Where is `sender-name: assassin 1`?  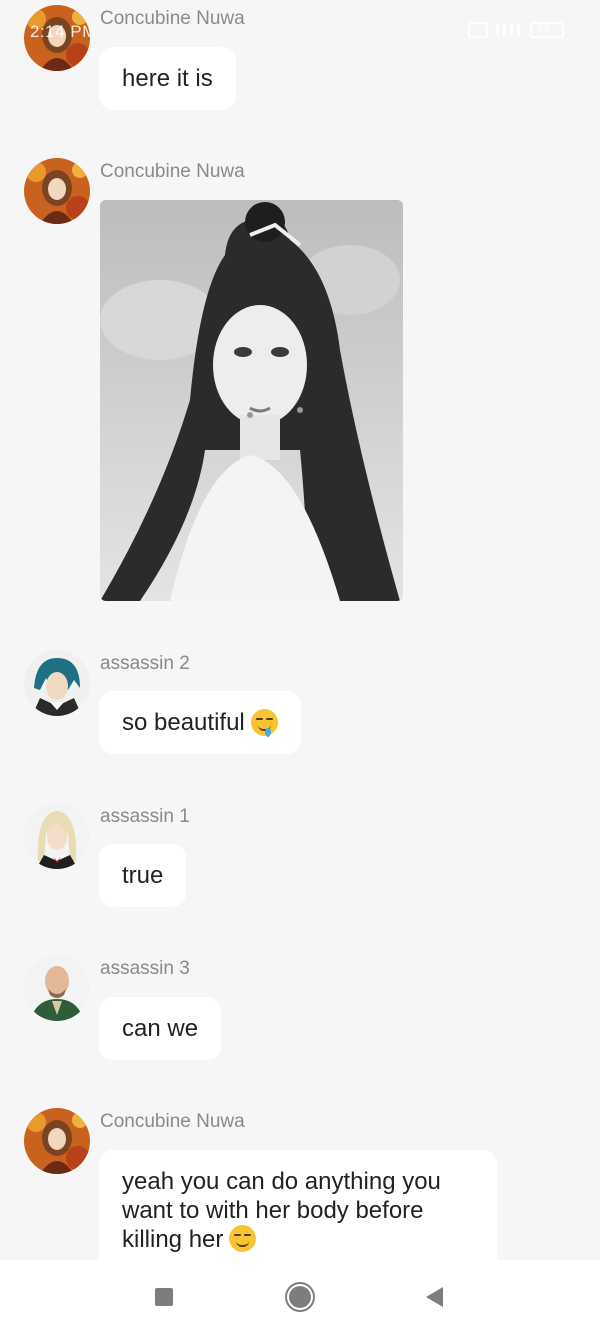
sender-name: assassin 1 is located at coordinates (145, 816).